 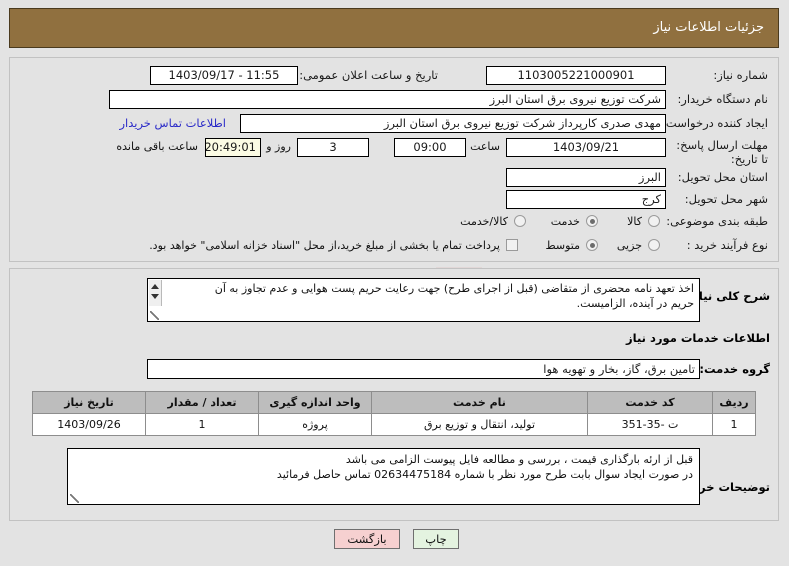 What do you see at coordinates (155, 286) in the screenshot?
I see `scroll-up-icon` at bounding box center [155, 286].